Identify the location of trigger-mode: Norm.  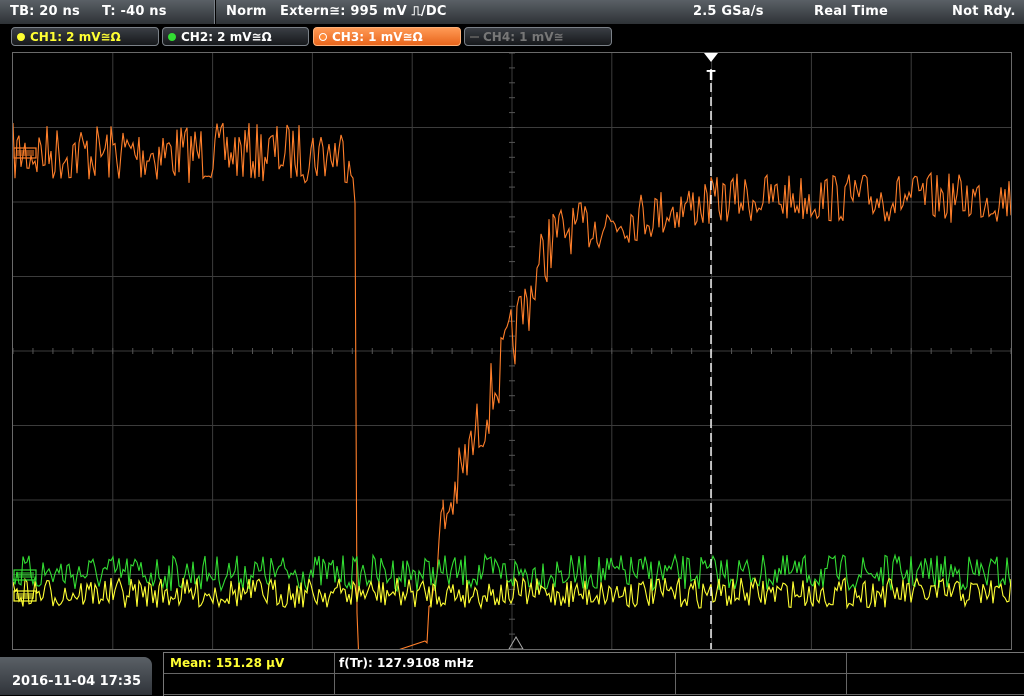
(246, 11).